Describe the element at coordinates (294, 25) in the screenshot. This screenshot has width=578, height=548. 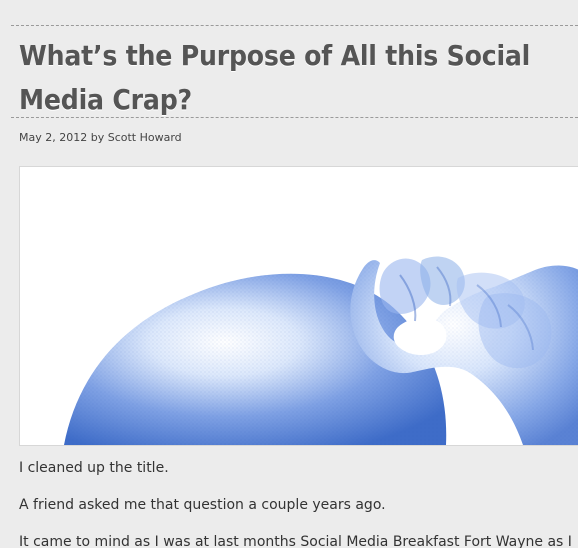
I see `top-divider` at that location.